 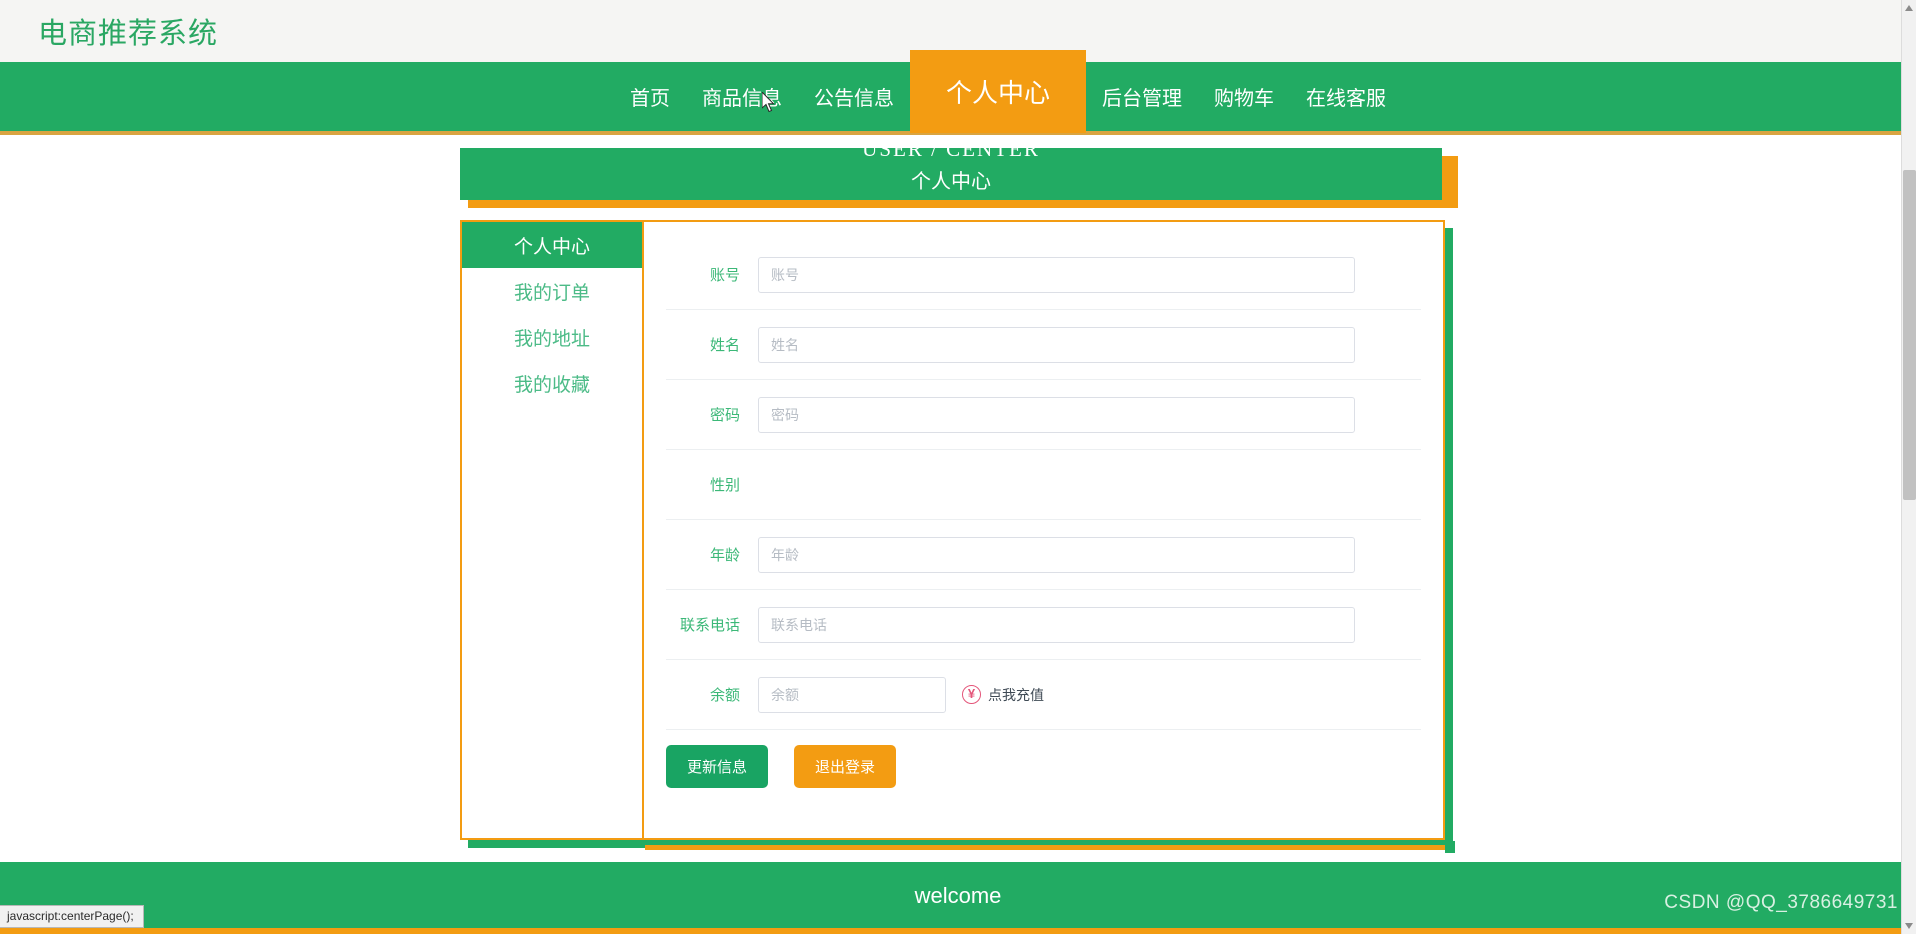 I want to click on sidebar-item-user-center: 个人中心, so click(x=552, y=245).